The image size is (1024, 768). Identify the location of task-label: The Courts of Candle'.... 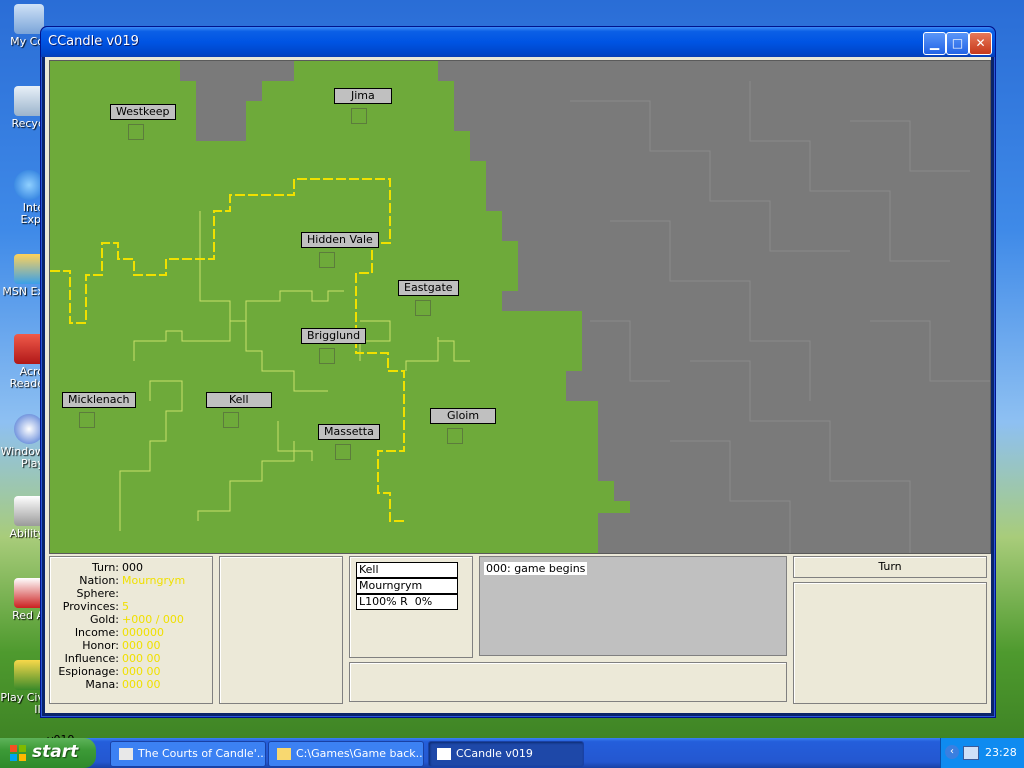
(202, 753).